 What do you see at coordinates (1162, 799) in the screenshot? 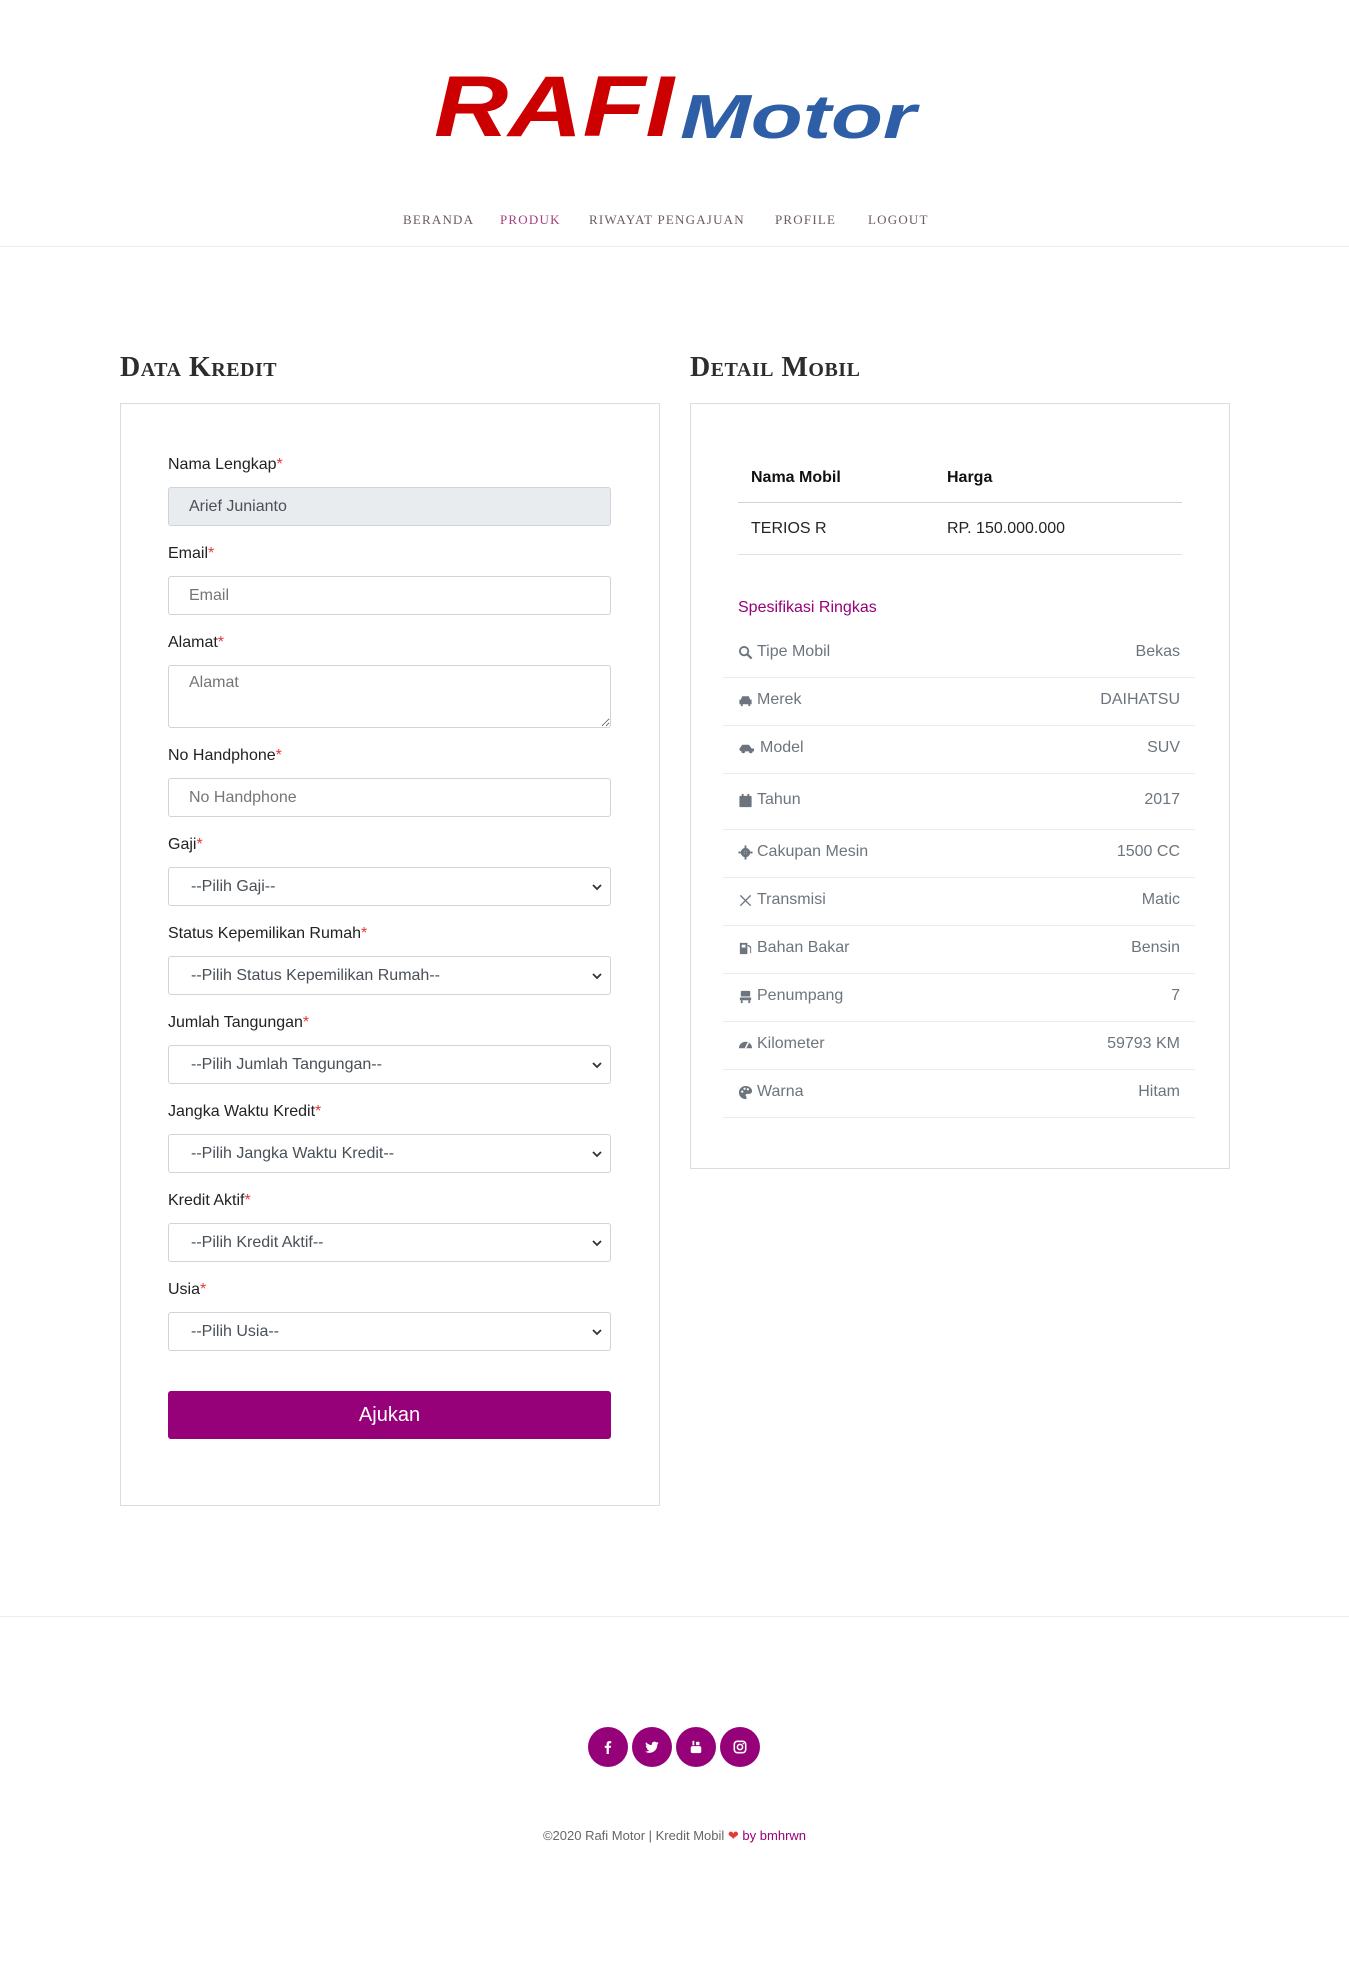
I see `spec-value: 2017` at bounding box center [1162, 799].